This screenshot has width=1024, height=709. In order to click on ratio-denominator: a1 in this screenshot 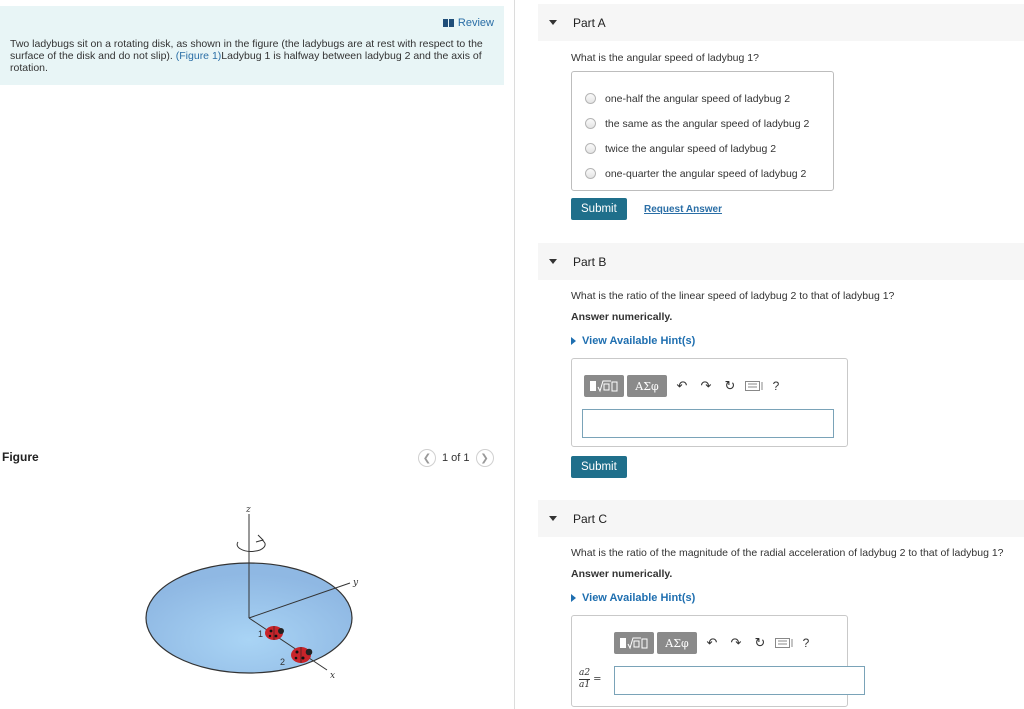, I will do `click(585, 685)`.